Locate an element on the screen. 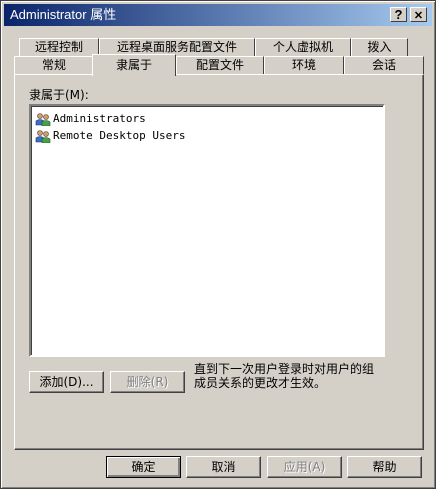 This screenshot has height=489, width=436. tab-profile: 配置文件 is located at coordinates (220, 65).